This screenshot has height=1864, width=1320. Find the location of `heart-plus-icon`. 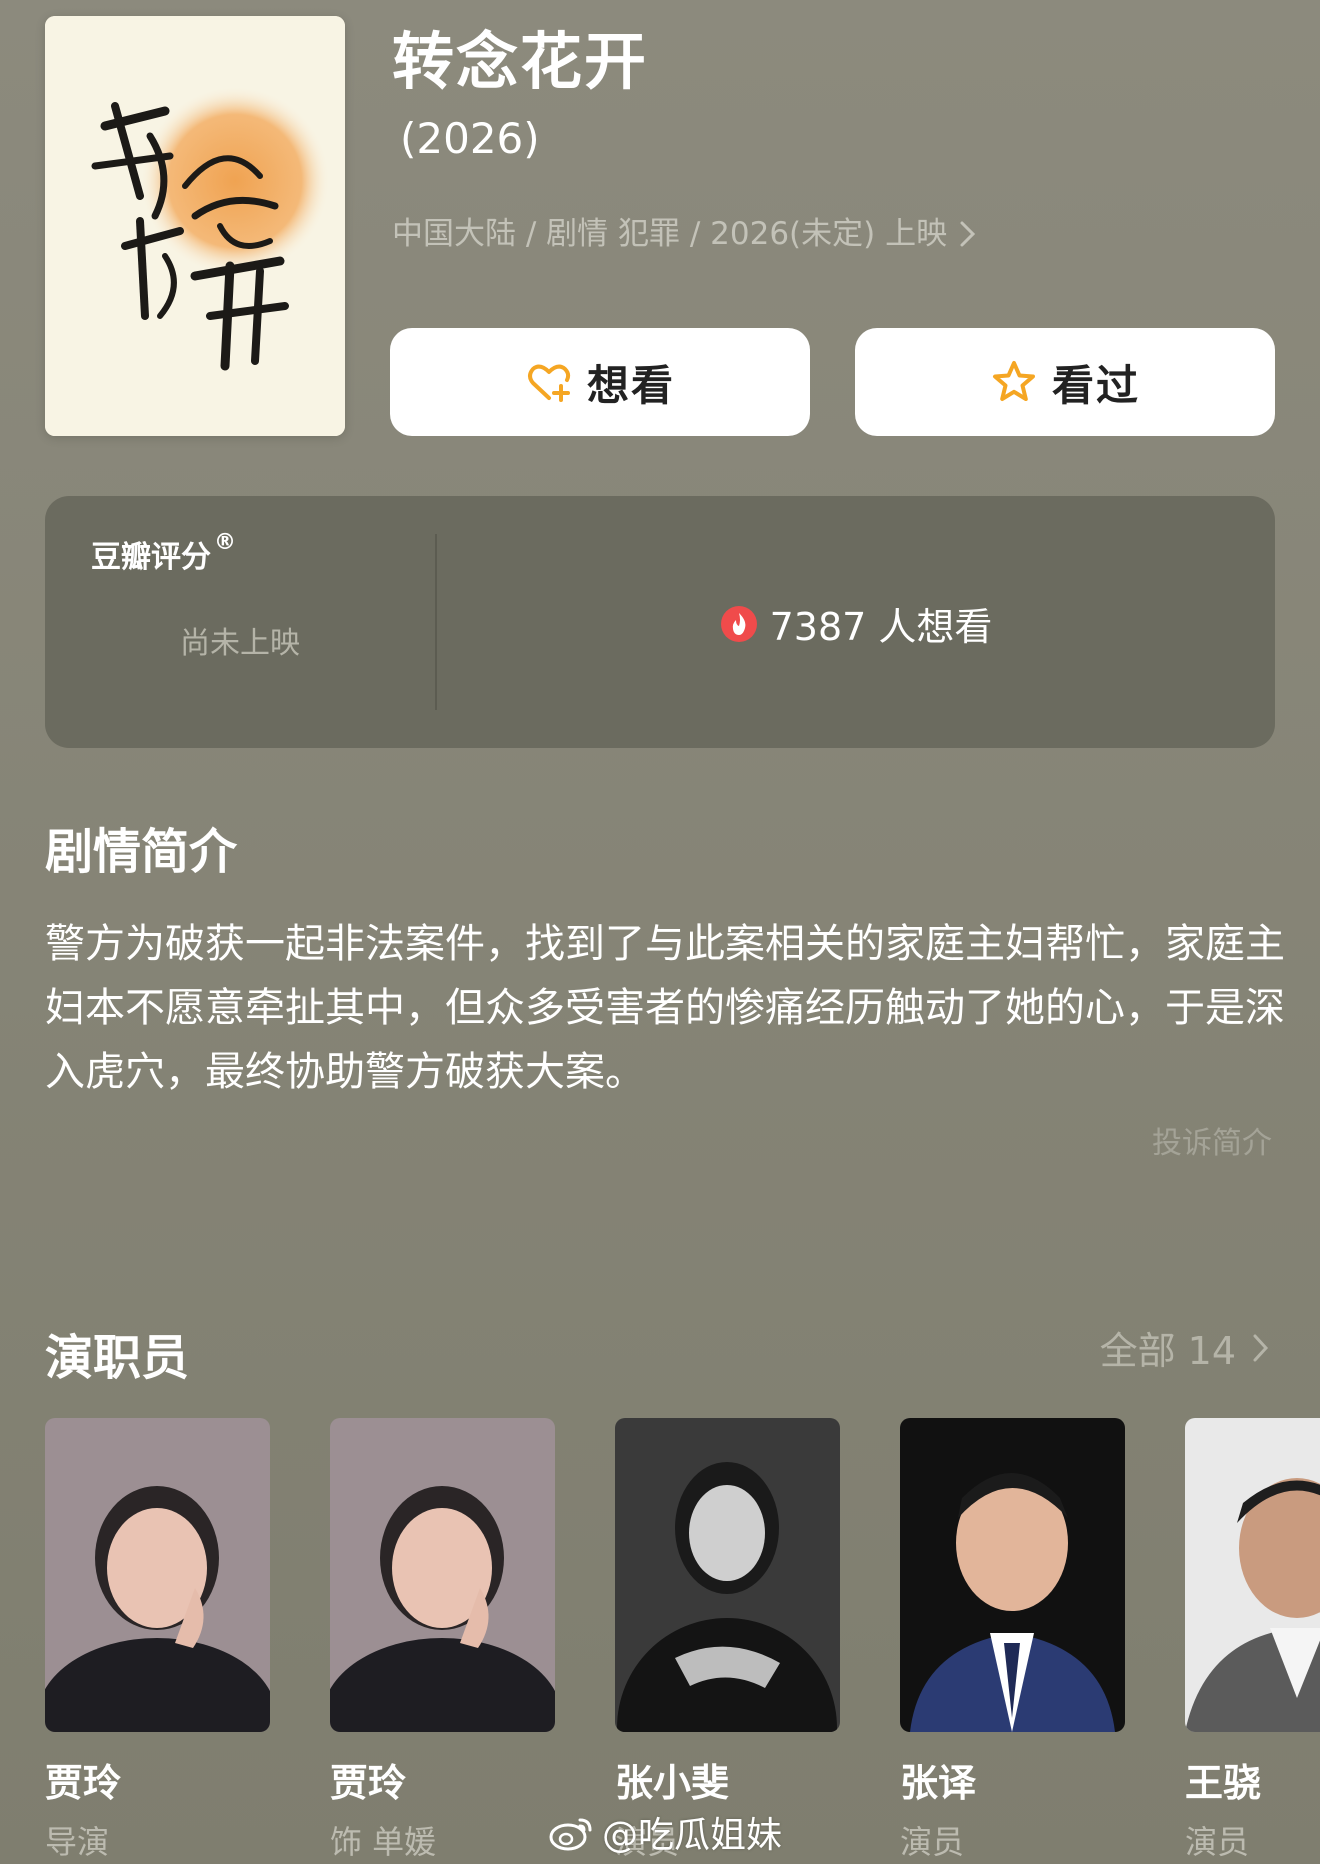

heart-plus-icon is located at coordinates (549, 383).